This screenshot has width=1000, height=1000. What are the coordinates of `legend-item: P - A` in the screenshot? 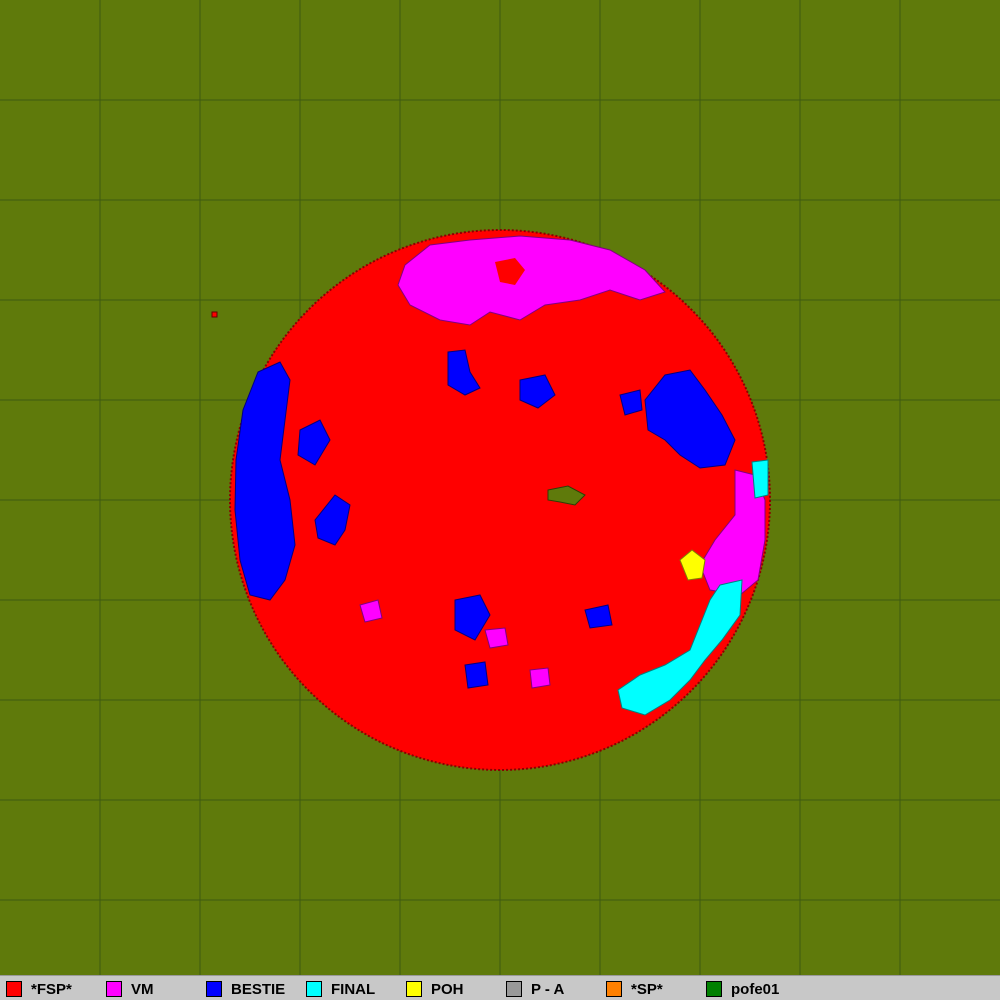 It's located at (535, 989).